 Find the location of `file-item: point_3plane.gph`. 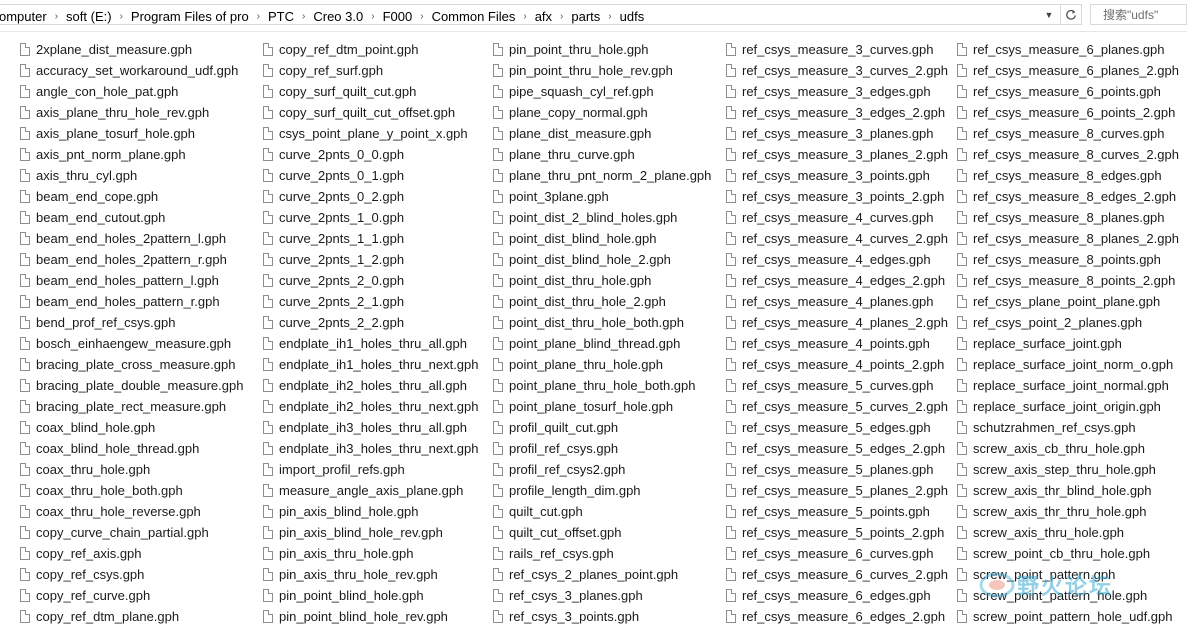

file-item: point_3plane.gph is located at coordinates (602, 196).